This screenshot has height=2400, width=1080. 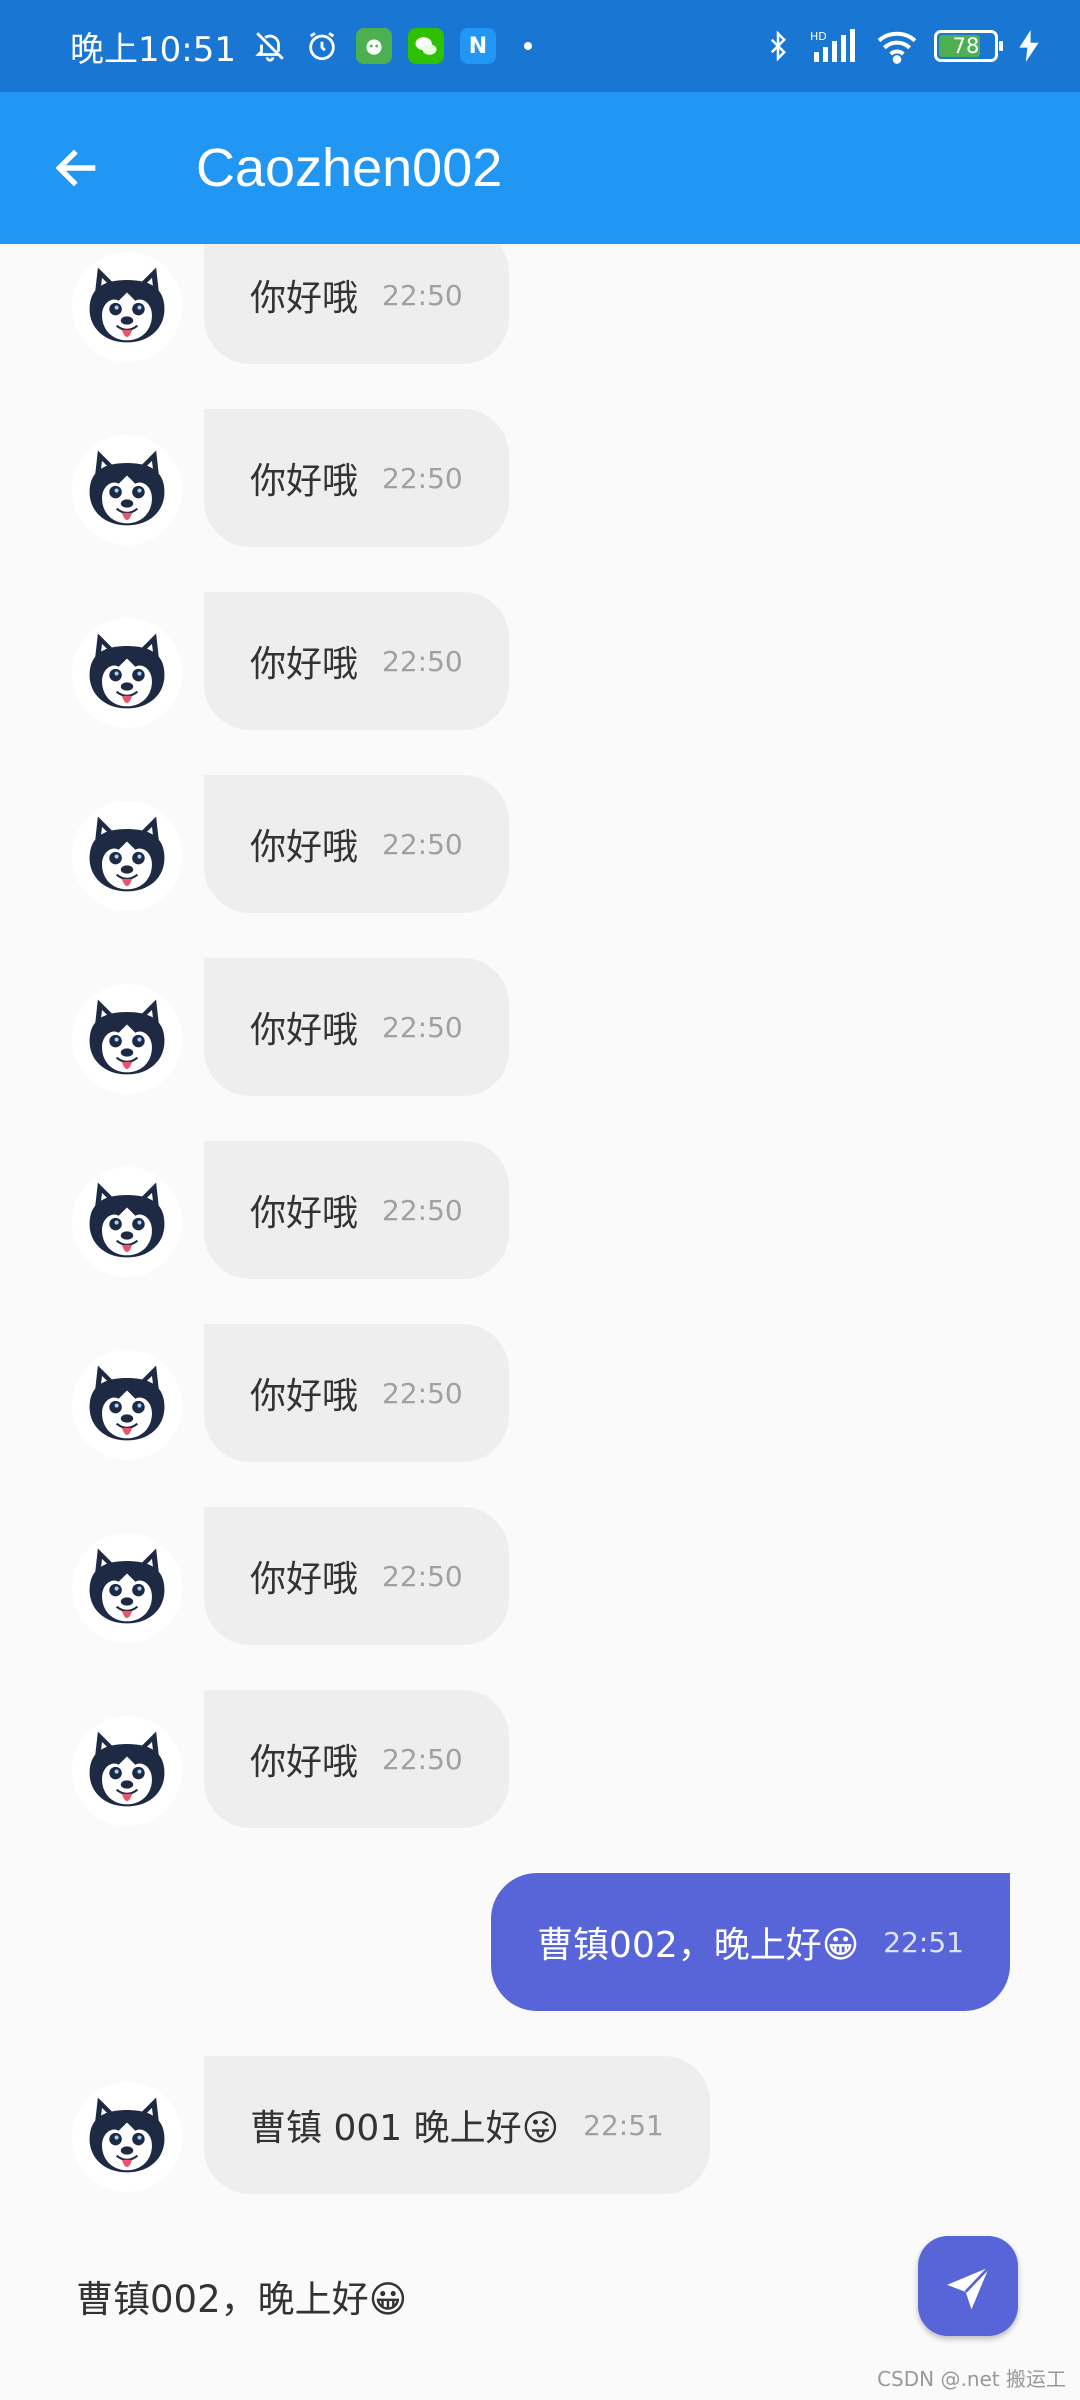 I want to click on send-icon, so click(x=969, y=2288).